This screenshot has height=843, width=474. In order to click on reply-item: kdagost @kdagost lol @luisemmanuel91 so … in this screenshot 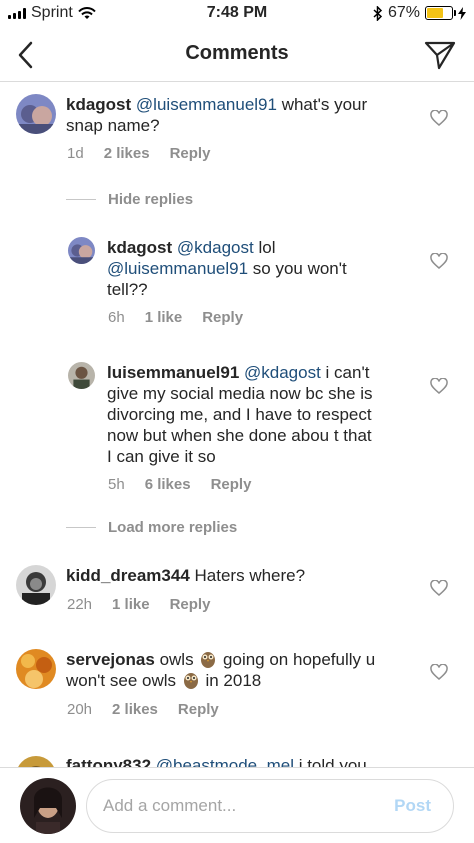, I will do `click(237, 279)`.